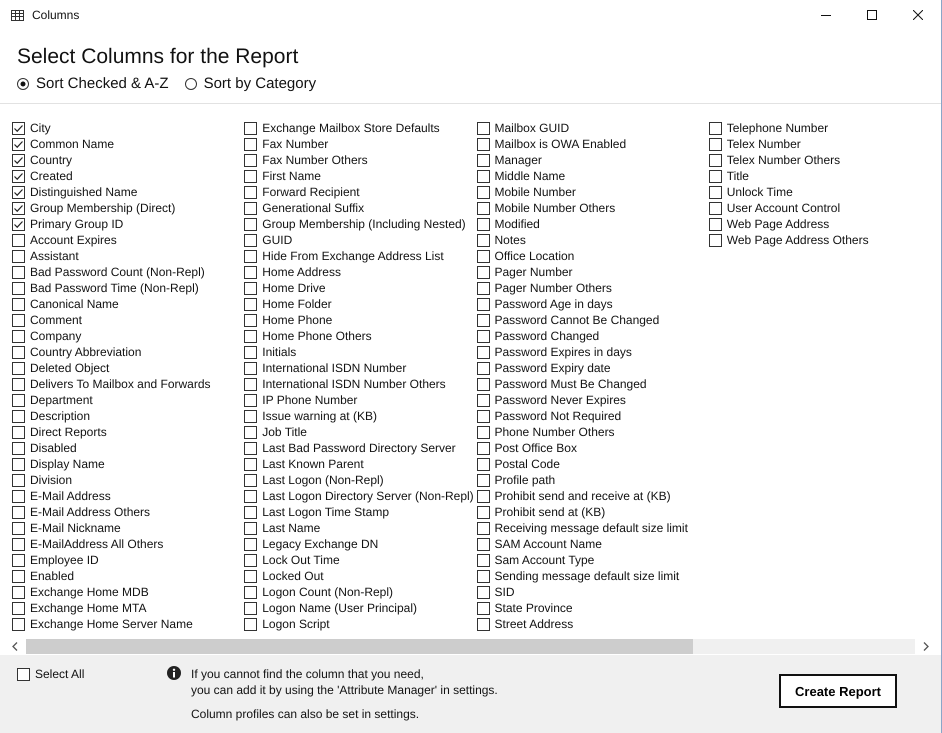 The image size is (942, 733). Describe the element at coordinates (517, 224) in the screenshot. I see `column-option-label: Modified` at that location.